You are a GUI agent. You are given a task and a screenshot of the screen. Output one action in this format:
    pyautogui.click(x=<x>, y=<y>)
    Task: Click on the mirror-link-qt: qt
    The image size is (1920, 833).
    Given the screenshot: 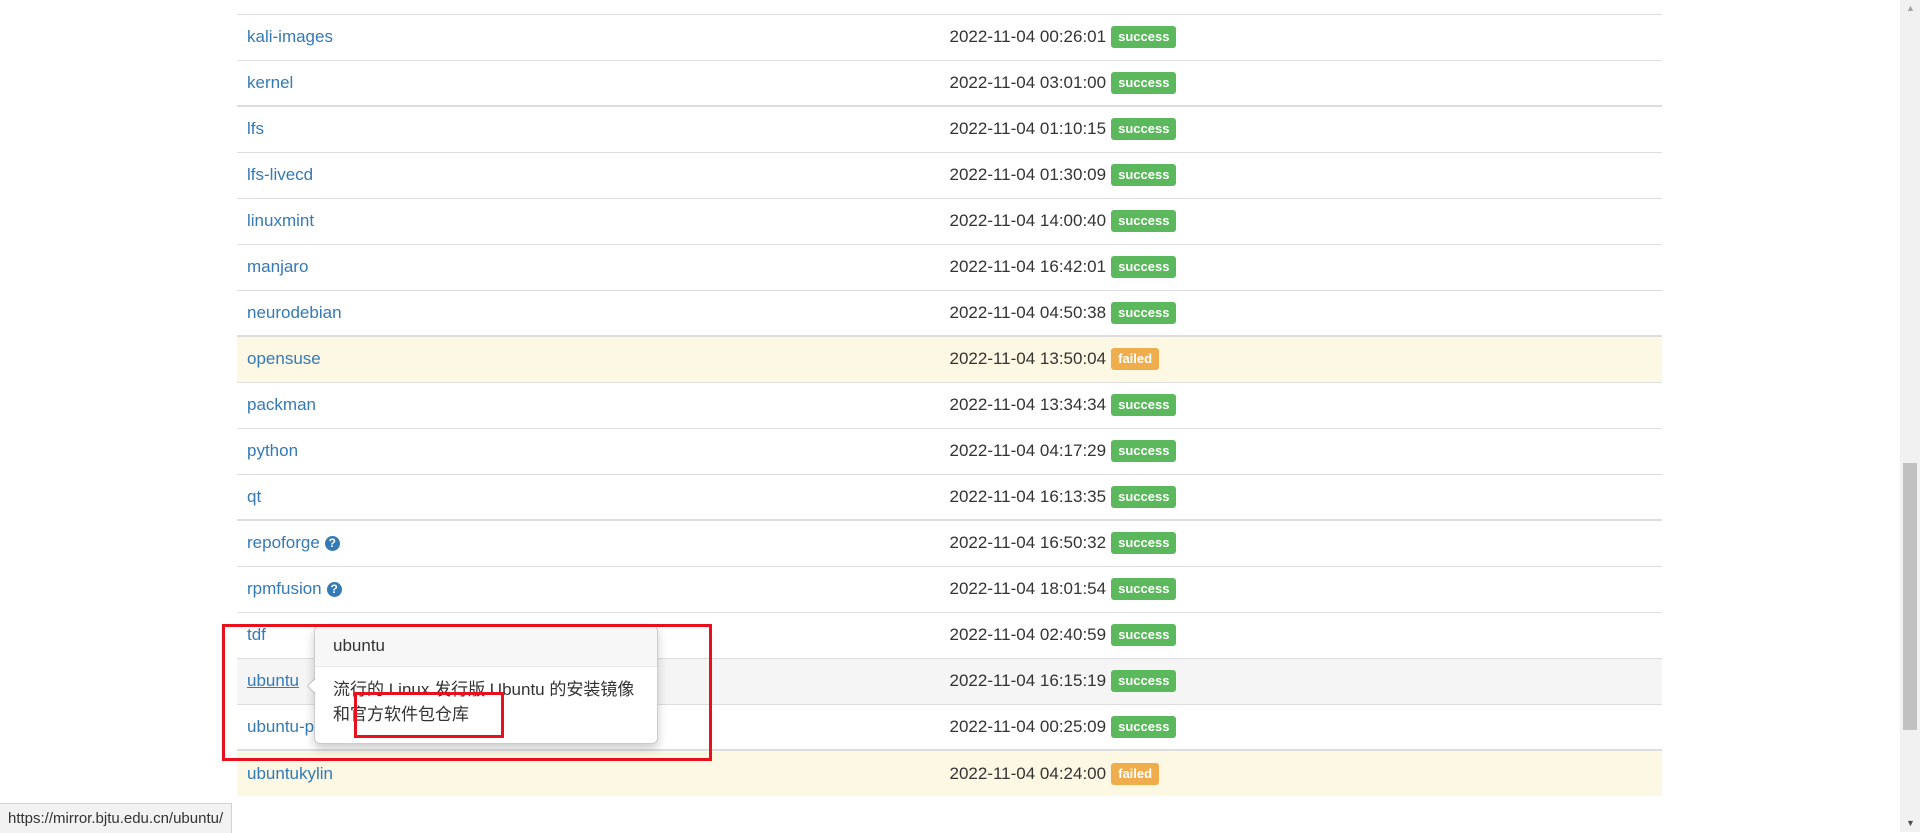 What is the action you would take?
    pyautogui.click(x=254, y=496)
    